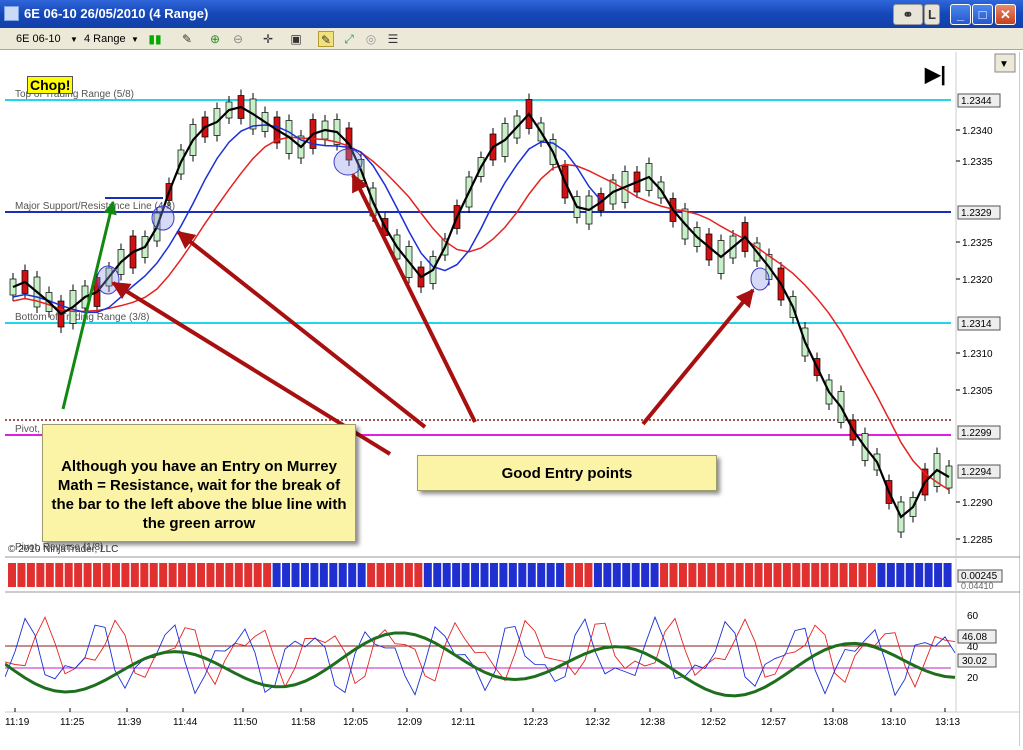  What do you see at coordinates (935, 75) in the screenshot?
I see `scroll-to-end-button: ▶|` at bounding box center [935, 75].